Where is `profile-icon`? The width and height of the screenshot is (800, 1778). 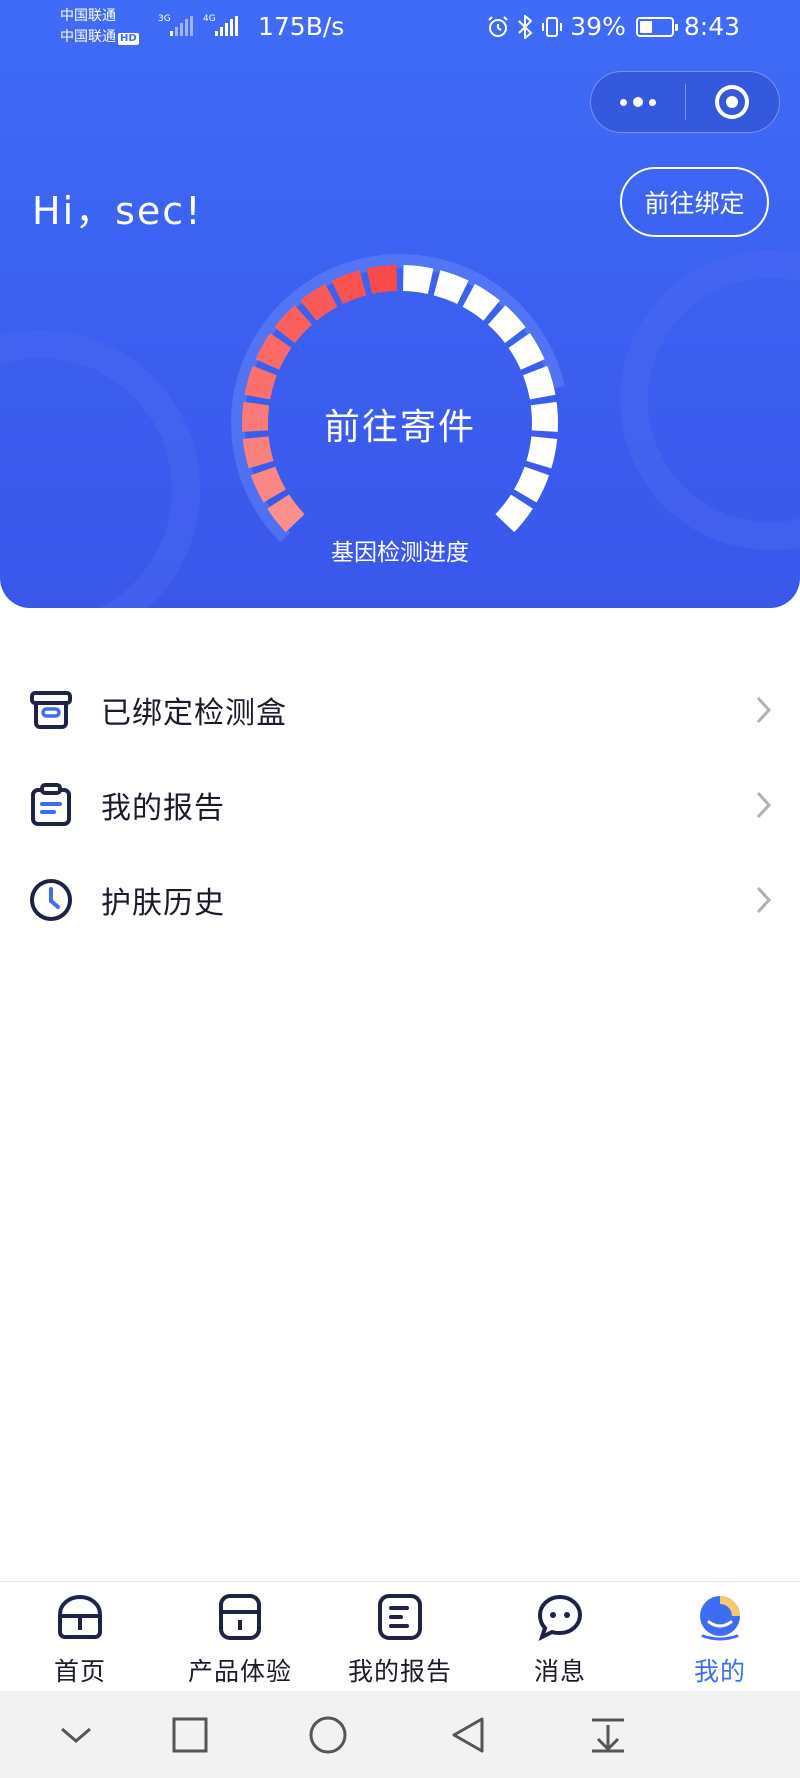 profile-icon is located at coordinates (720, 1618).